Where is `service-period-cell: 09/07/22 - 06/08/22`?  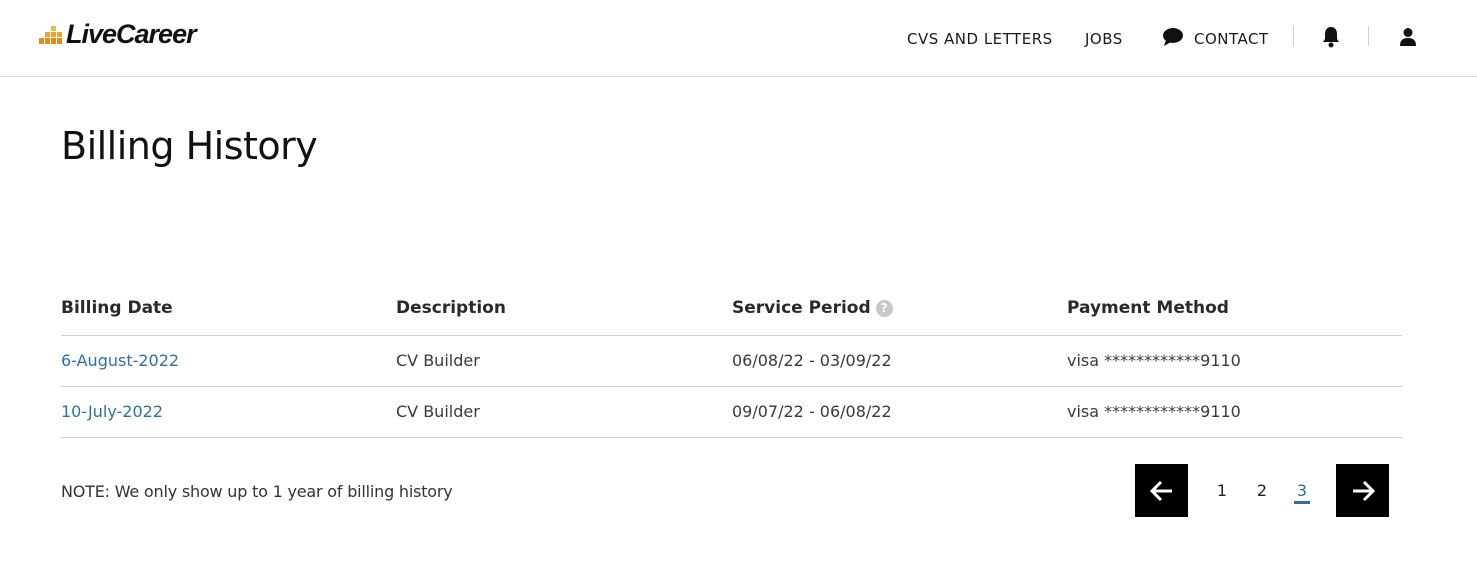
service-period-cell: 09/07/22 - 06/08/22 is located at coordinates (812, 411).